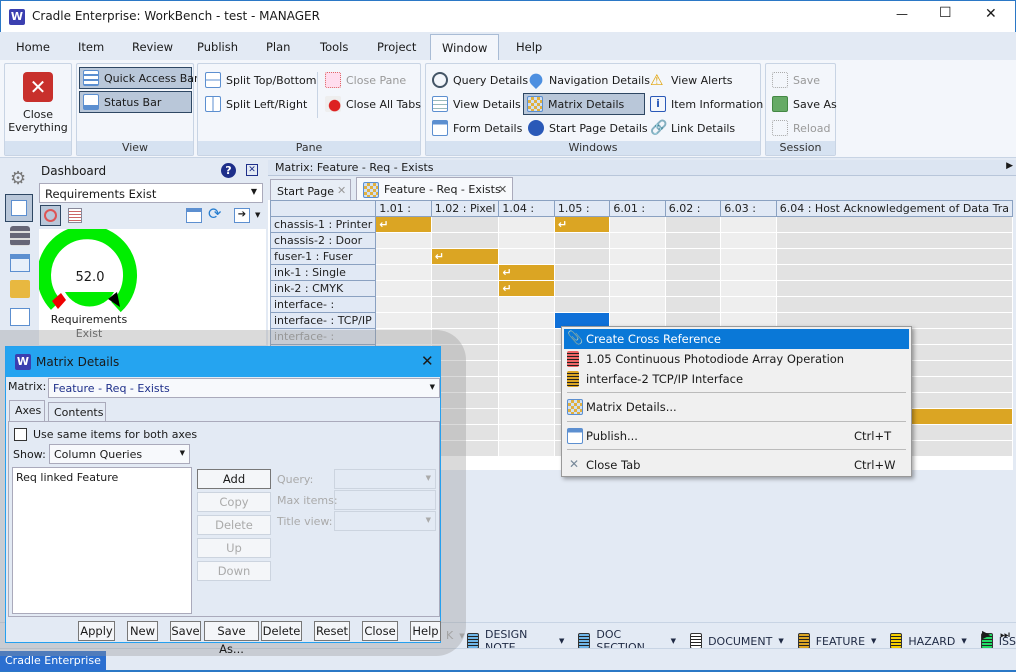 This screenshot has height=672, width=1016. What do you see at coordinates (323, 224) in the screenshot?
I see `row-header: chassis-1 : Printer` at bounding box center [323, 224].